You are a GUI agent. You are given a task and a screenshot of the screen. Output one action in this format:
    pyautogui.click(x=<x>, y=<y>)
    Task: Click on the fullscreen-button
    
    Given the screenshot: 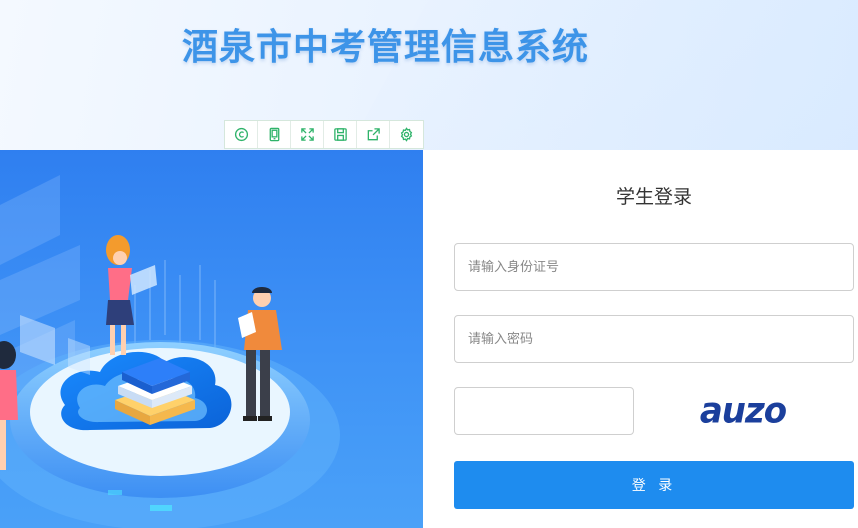 What is the action you would take?
    pyautogui.click(x=307, y=134)
    